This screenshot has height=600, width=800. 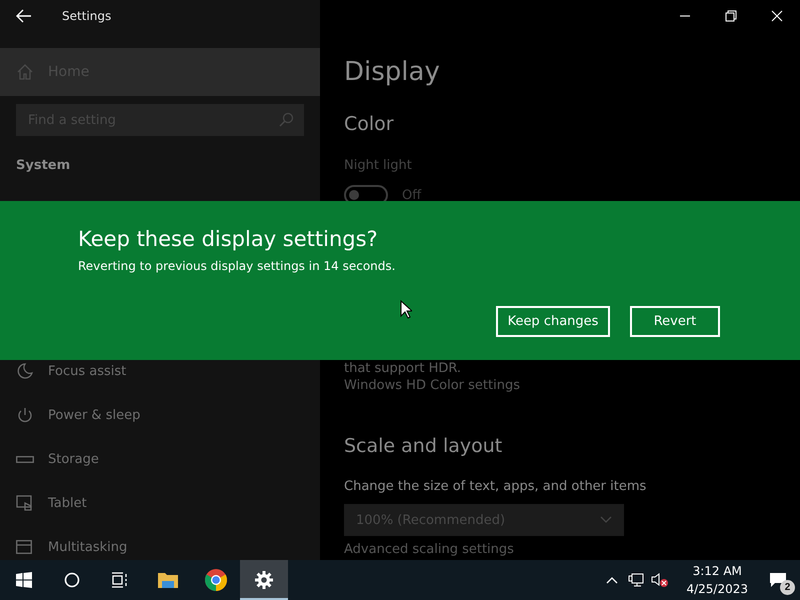 What do you see at coordinates (675, 321) in the screenshot?
I see `revert-button: Revert` at bounding box center [675, 321].